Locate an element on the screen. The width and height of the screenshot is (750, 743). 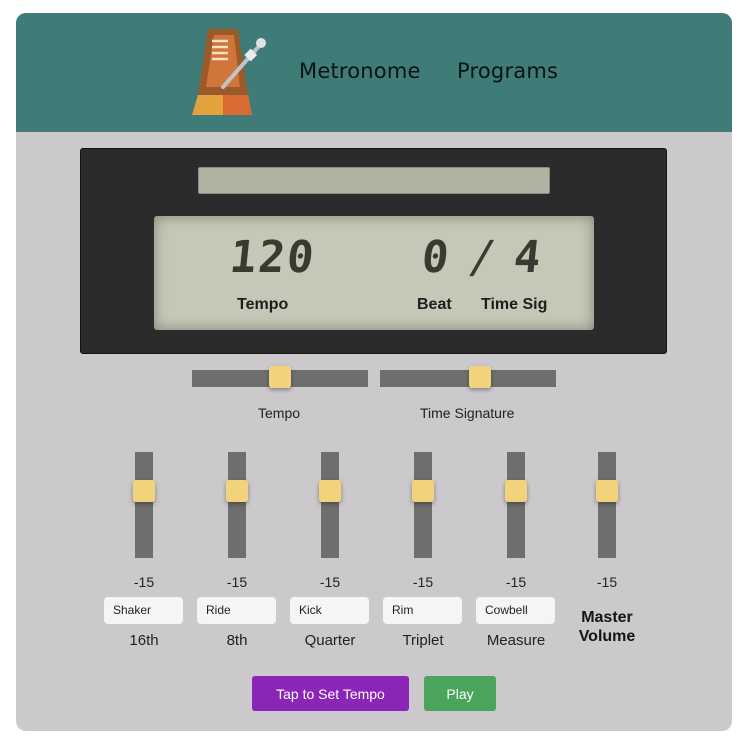
lcd-screen: 120 0 / 4 Tempo Beat Time Sig is located at coordinates (374, 273).